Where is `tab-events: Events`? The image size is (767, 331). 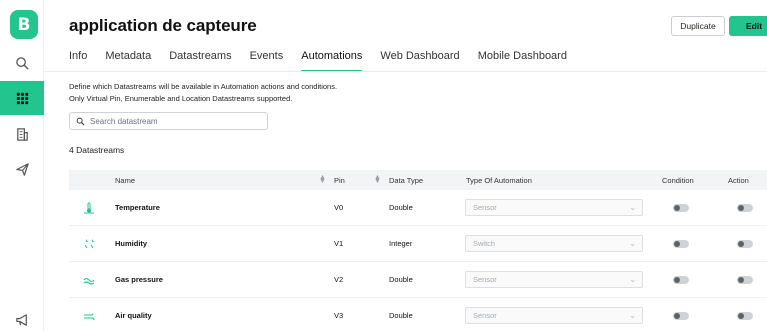
tab-events: Events is located at coordinates (267, 61).